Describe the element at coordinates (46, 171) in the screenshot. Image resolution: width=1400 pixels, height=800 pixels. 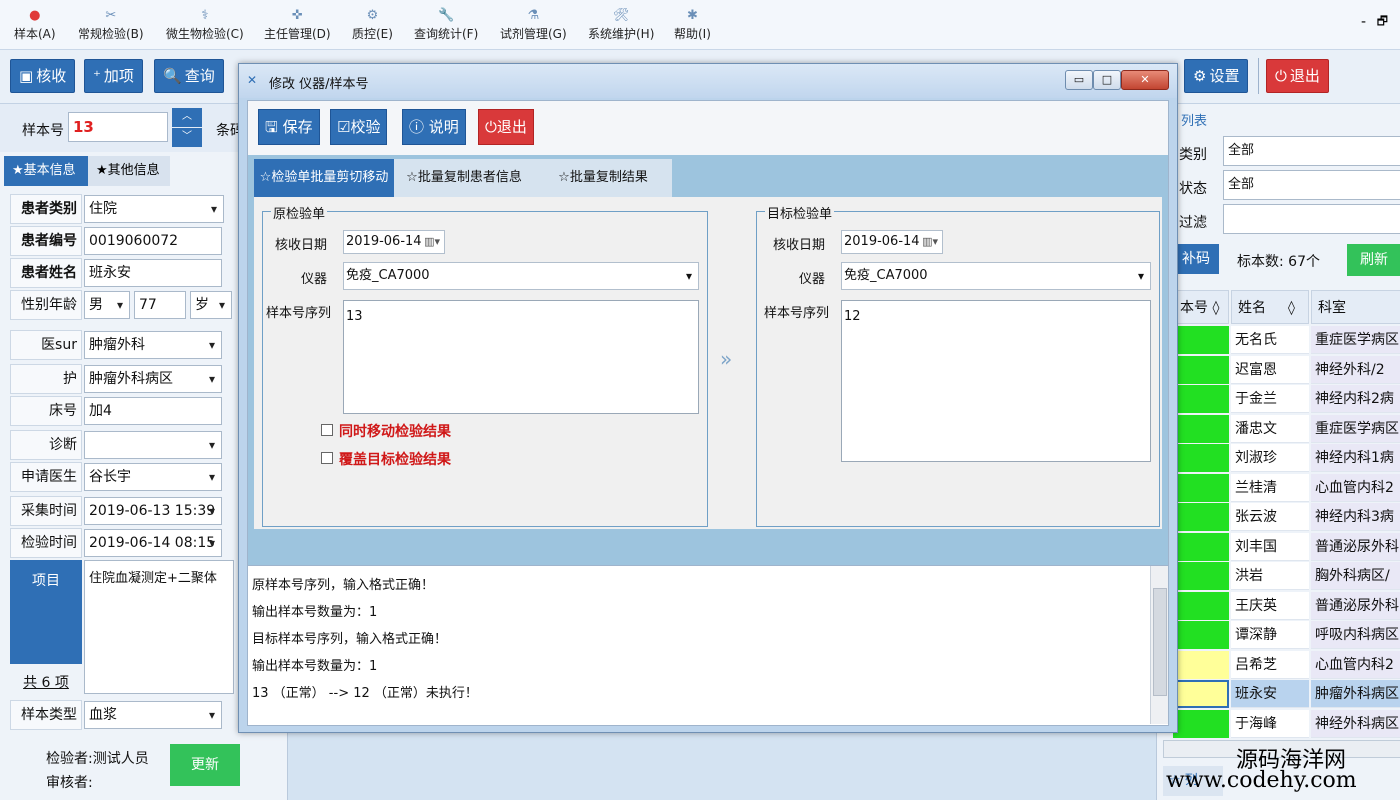
I see `tab-basic-info: ★基本信息` at that location.